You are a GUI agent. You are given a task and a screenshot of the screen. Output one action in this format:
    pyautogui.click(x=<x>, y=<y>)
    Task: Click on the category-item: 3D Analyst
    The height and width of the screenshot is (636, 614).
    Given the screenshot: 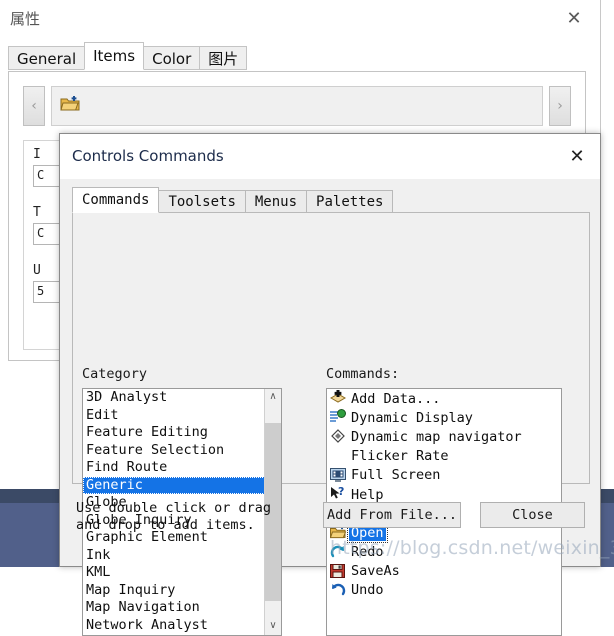 What is the action you would take?
    pyautogui.click(x=182, y=398)
    